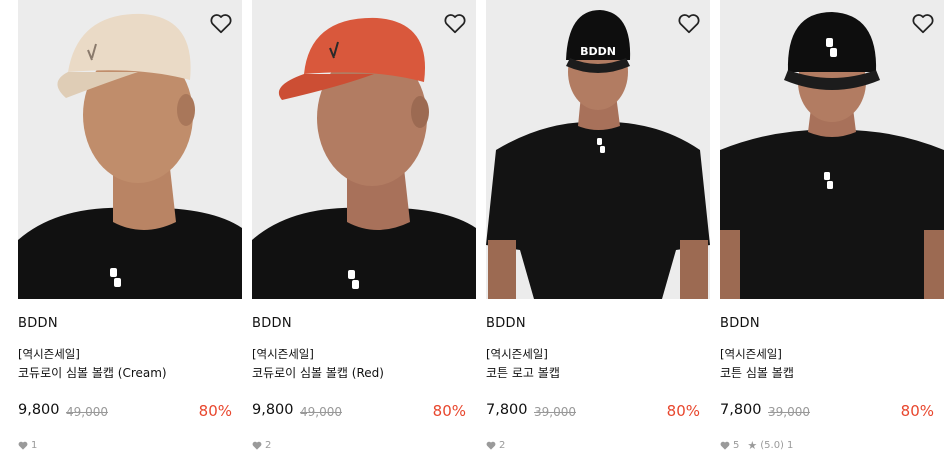 The image size is (951, 463). I want to click on like-and-rating: 5 ★ (5.0) 1, so click(756, 445).